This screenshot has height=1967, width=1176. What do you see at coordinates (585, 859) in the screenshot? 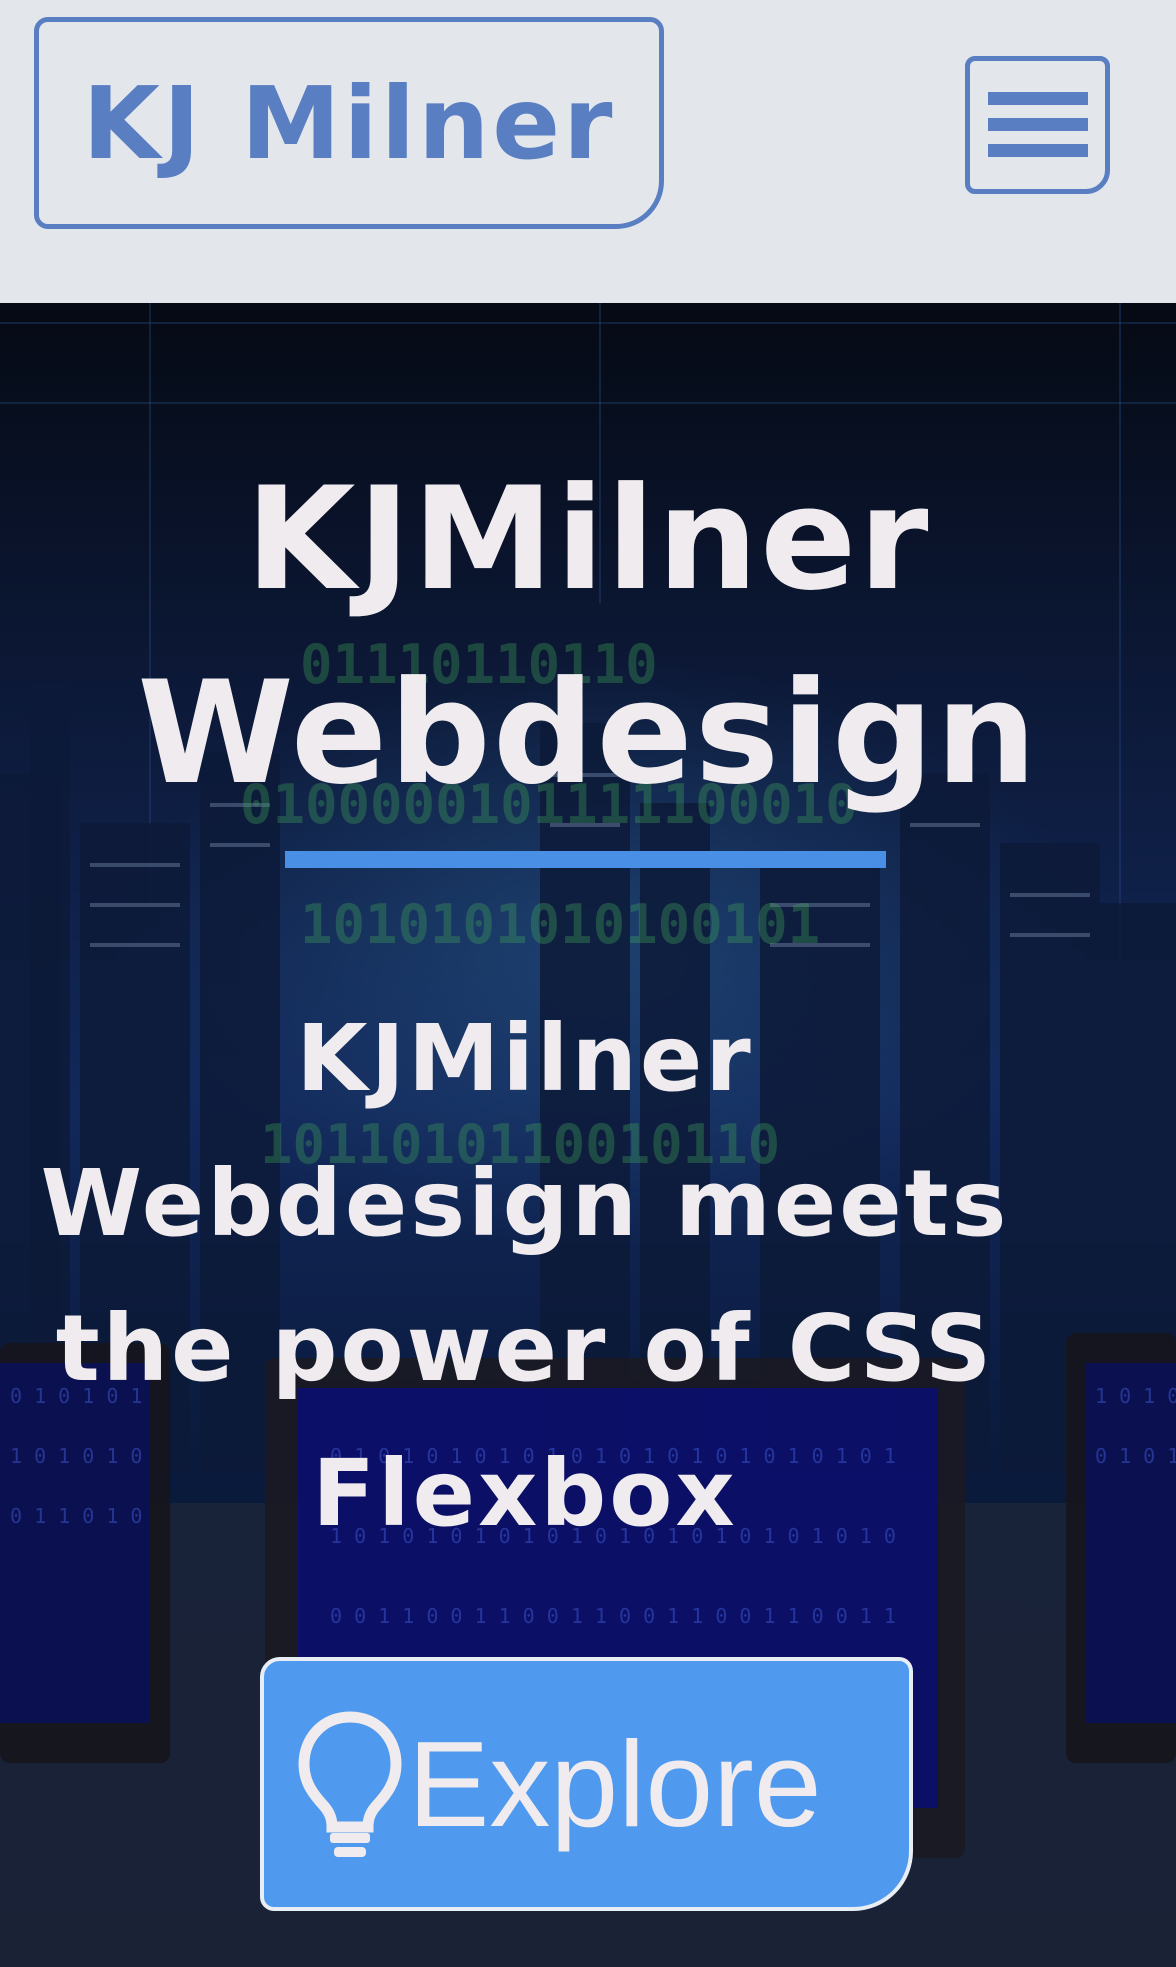
I see `title-underline` at bounding box center [585, 859].